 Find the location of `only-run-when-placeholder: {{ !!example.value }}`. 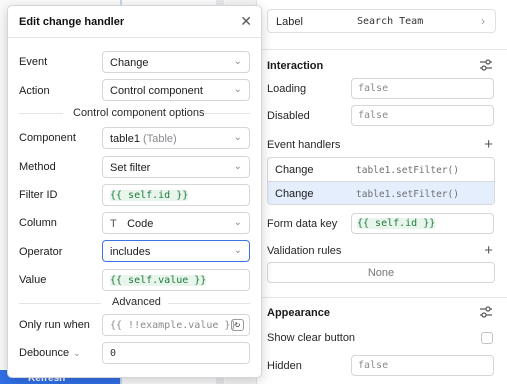

only-run-when-placeholder: {{ !!example.value }} is located at coordinates (173, 325).